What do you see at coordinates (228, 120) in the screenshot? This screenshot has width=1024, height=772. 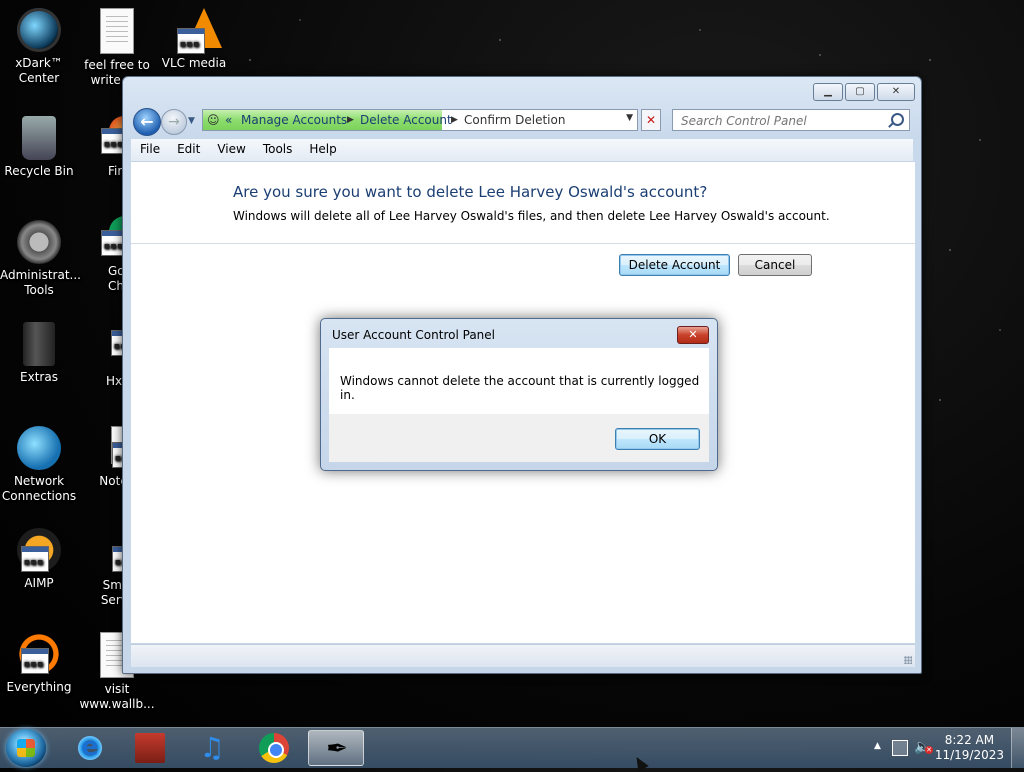 I see `breadcrumb-overflow: «` at bounding box center [228, 120].